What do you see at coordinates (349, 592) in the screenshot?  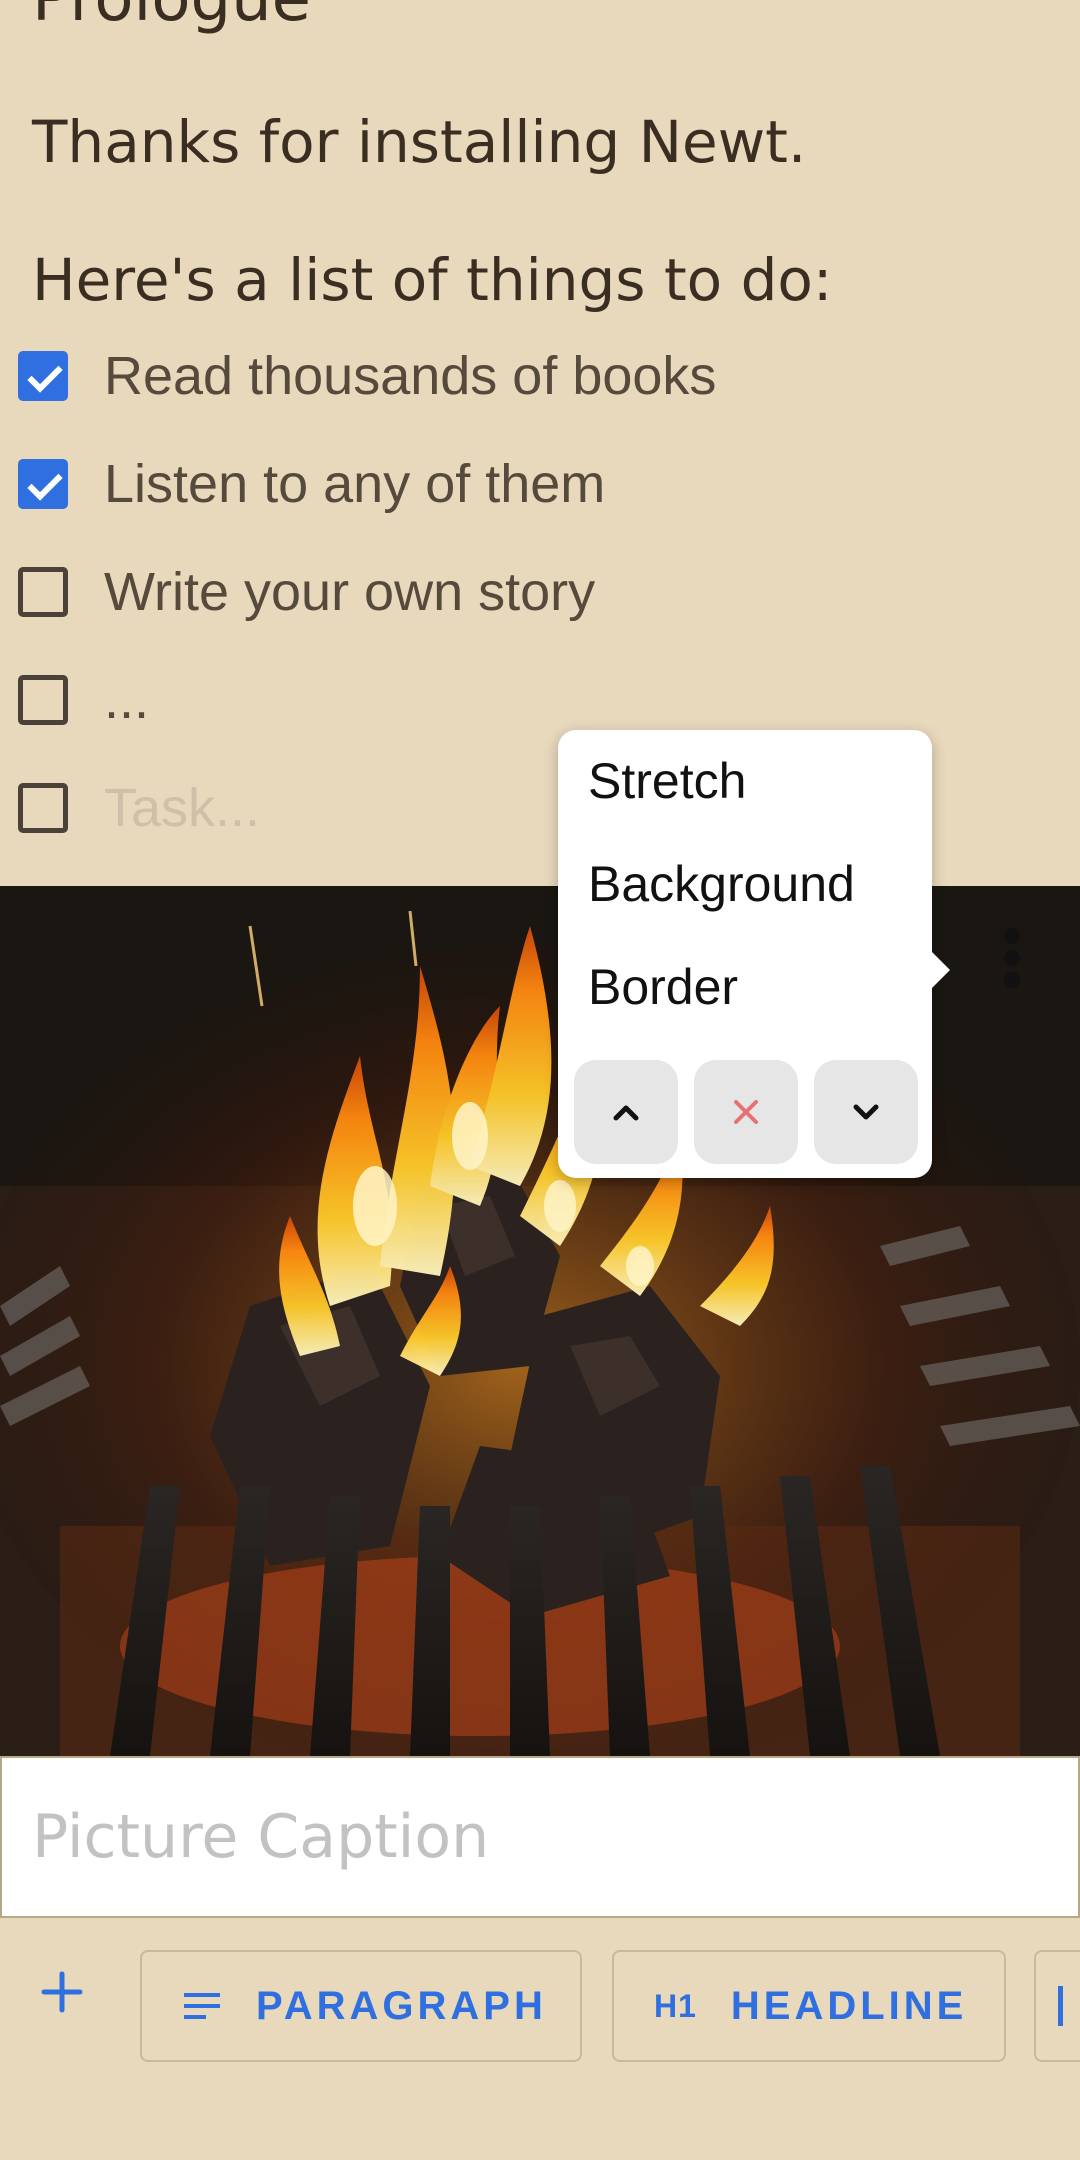 I see `task-text: Write your own story` at bounding box center [349, 592].